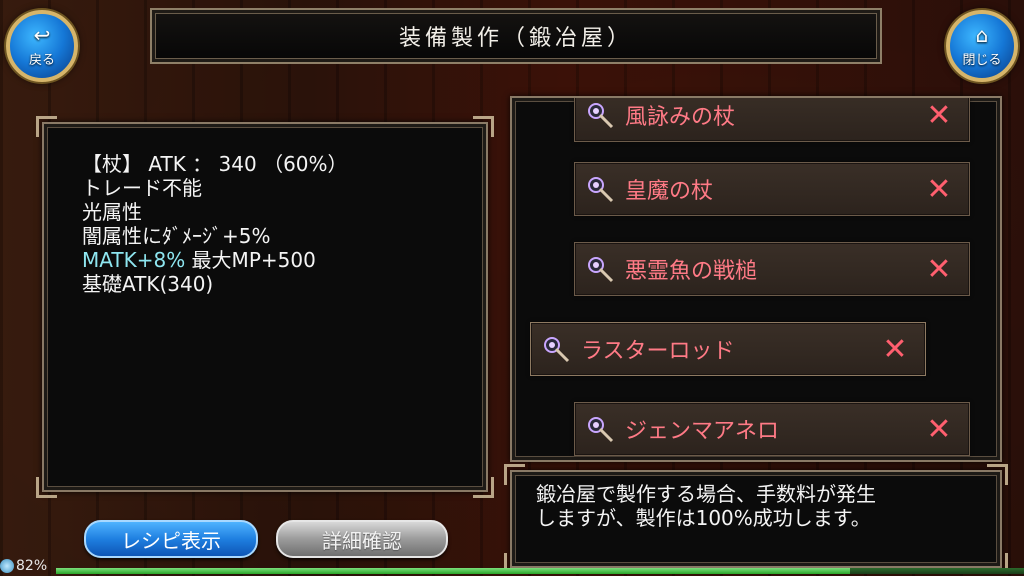 Image resolution: width=1024 pixels, height=576 pixels. Describe the element at coordinates (680, 117) in the screenshot. I see `recipe-name: 風詠みの杖` at that location.